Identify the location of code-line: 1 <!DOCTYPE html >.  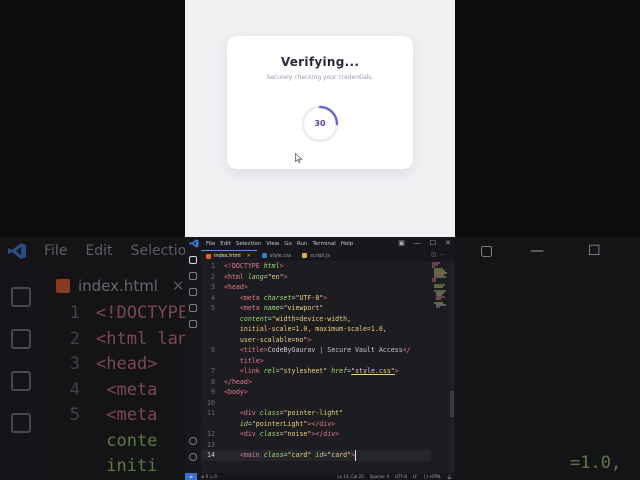
(247, 266).